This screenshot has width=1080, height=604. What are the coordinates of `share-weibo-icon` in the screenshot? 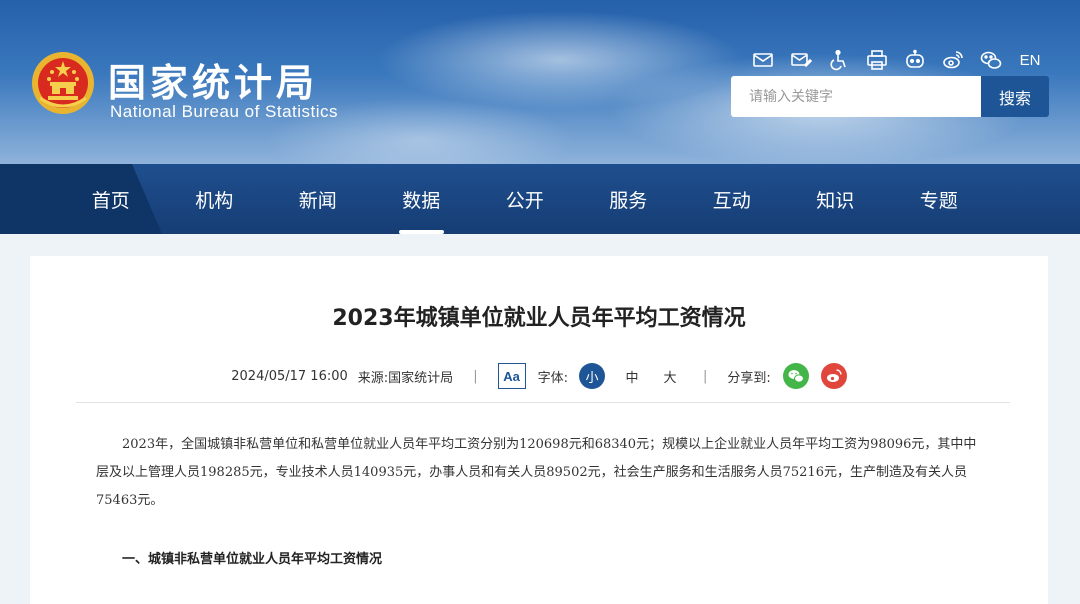 It's located at (833, 376).